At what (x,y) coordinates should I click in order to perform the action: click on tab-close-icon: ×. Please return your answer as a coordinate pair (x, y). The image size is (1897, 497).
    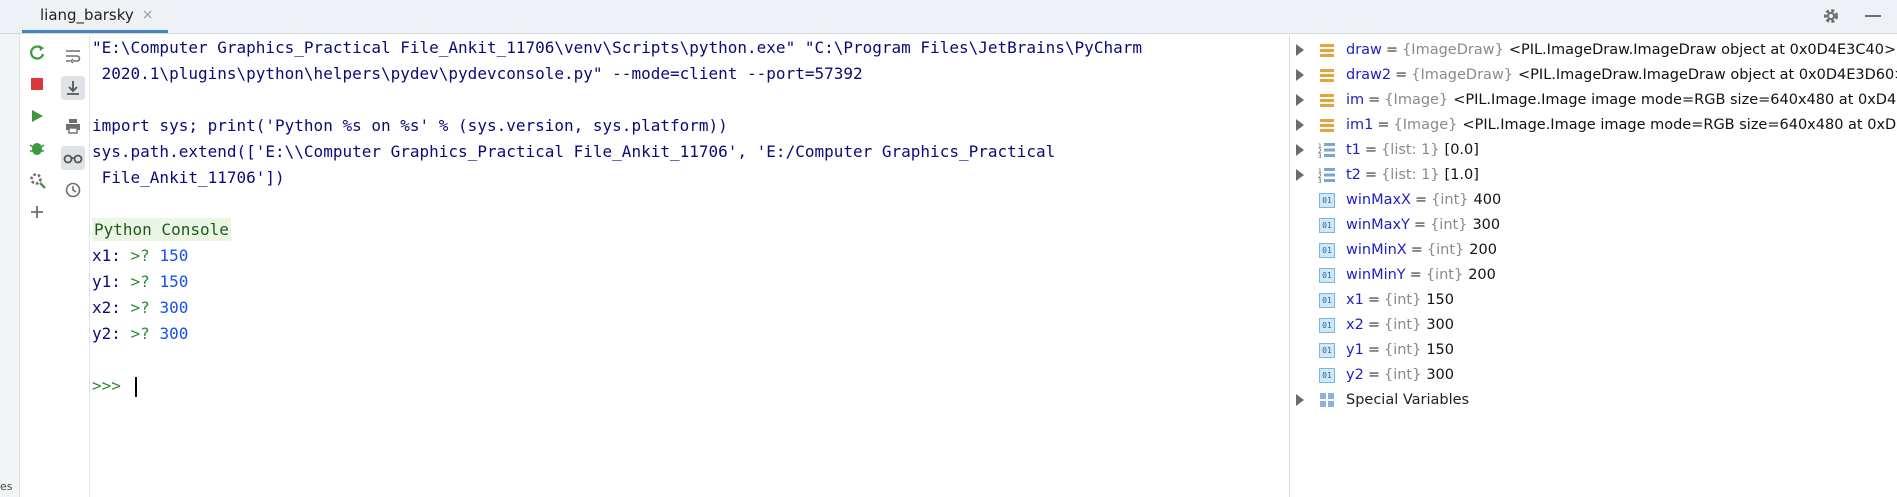
    Looking at the image, I should click on (148, 15).